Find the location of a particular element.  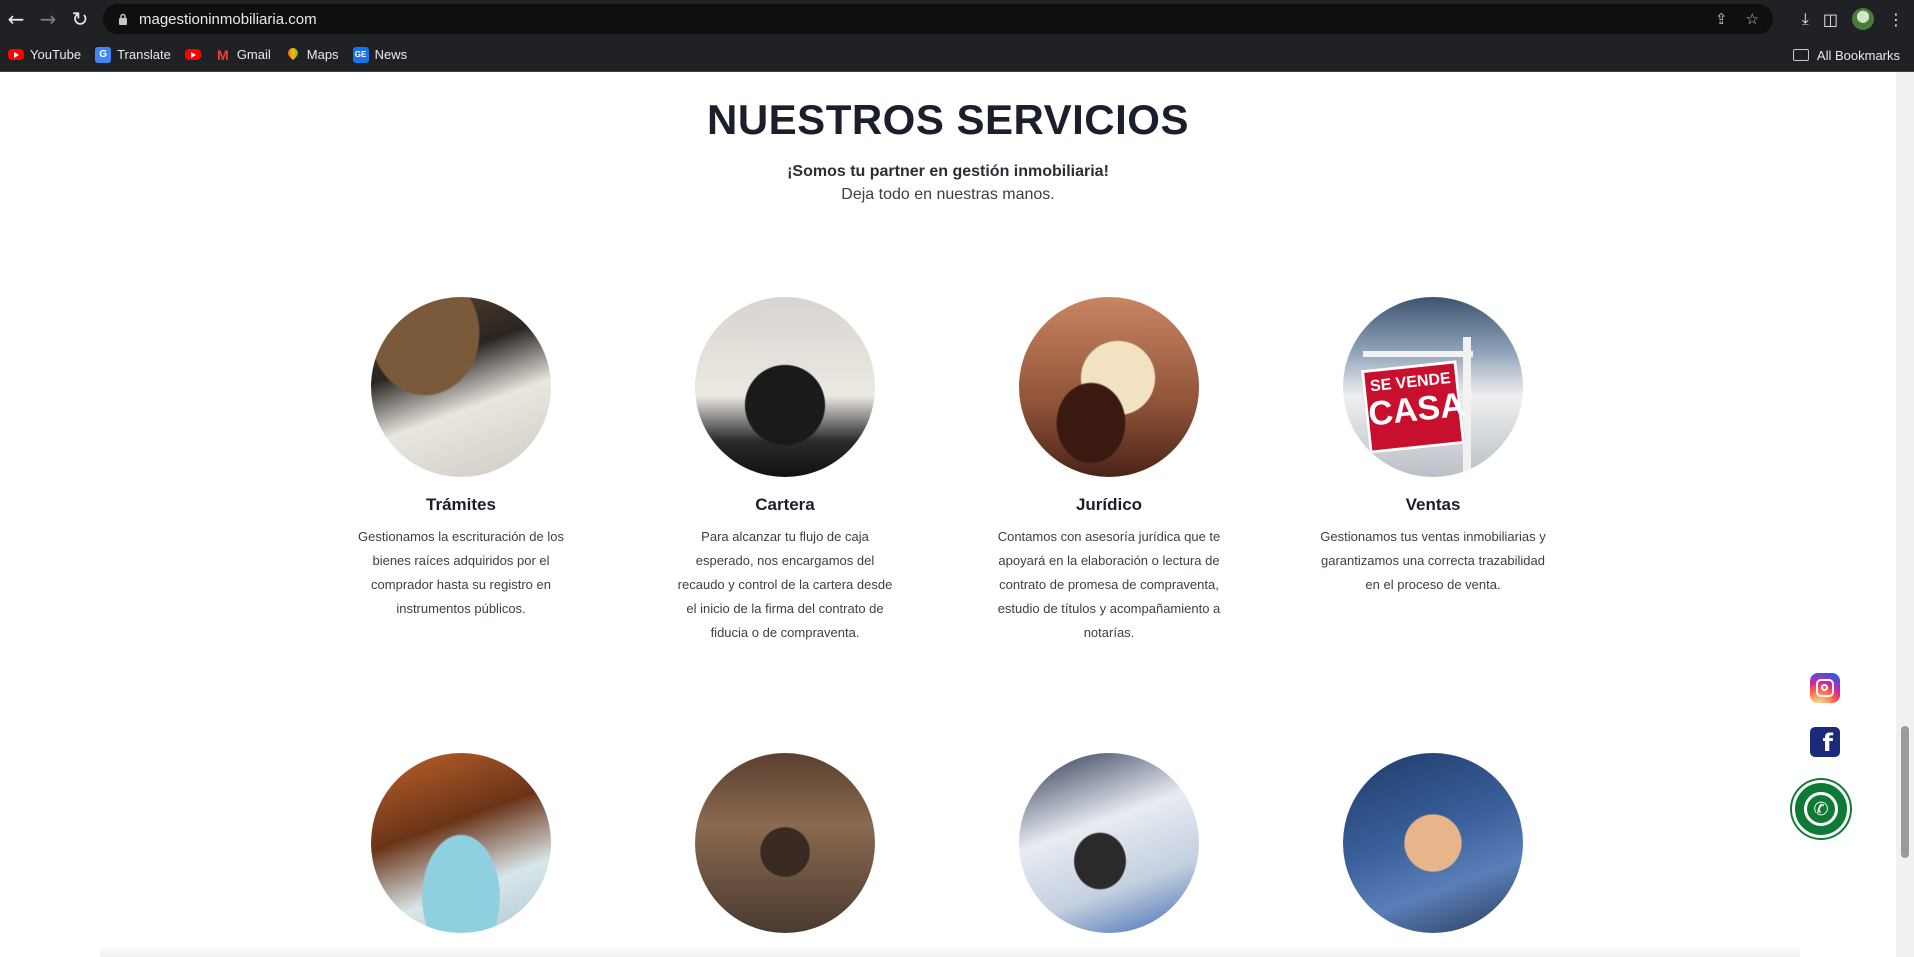

tramites-image is located at coordinates (461, 387).